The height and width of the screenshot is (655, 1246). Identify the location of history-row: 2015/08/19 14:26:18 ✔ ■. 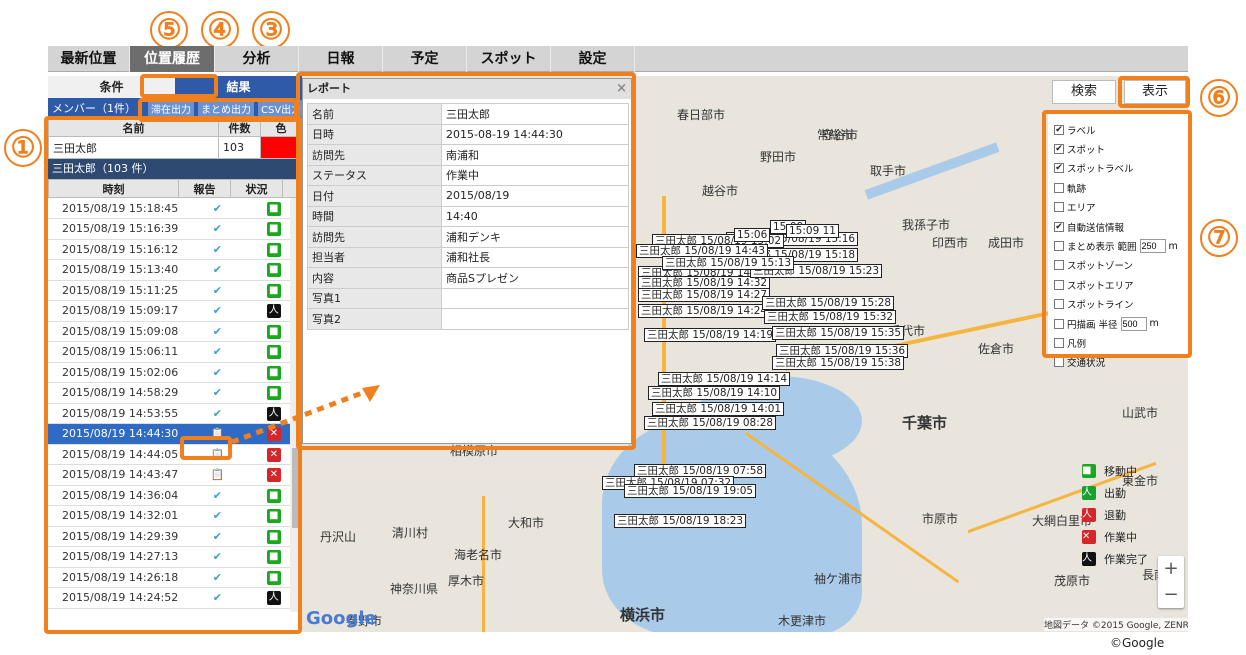
(175, 577).